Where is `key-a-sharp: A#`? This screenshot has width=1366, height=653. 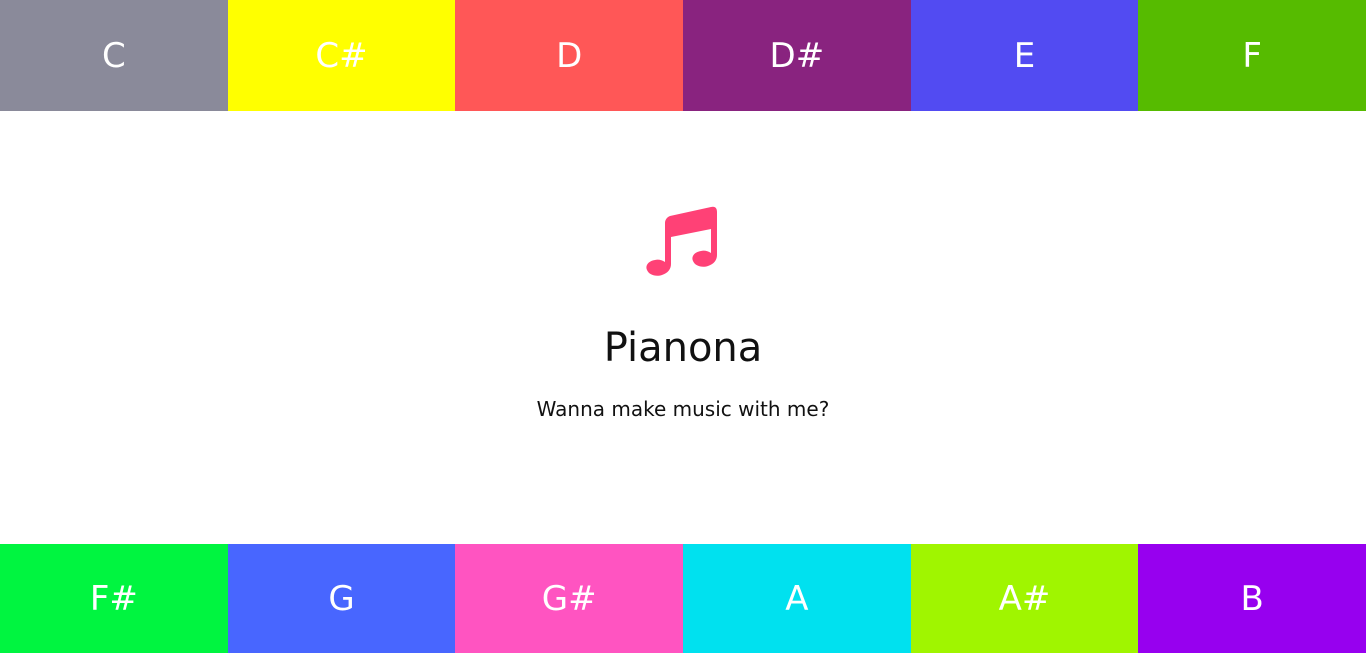 key-a-sharp: A# is located at coordinates (1024, 598).